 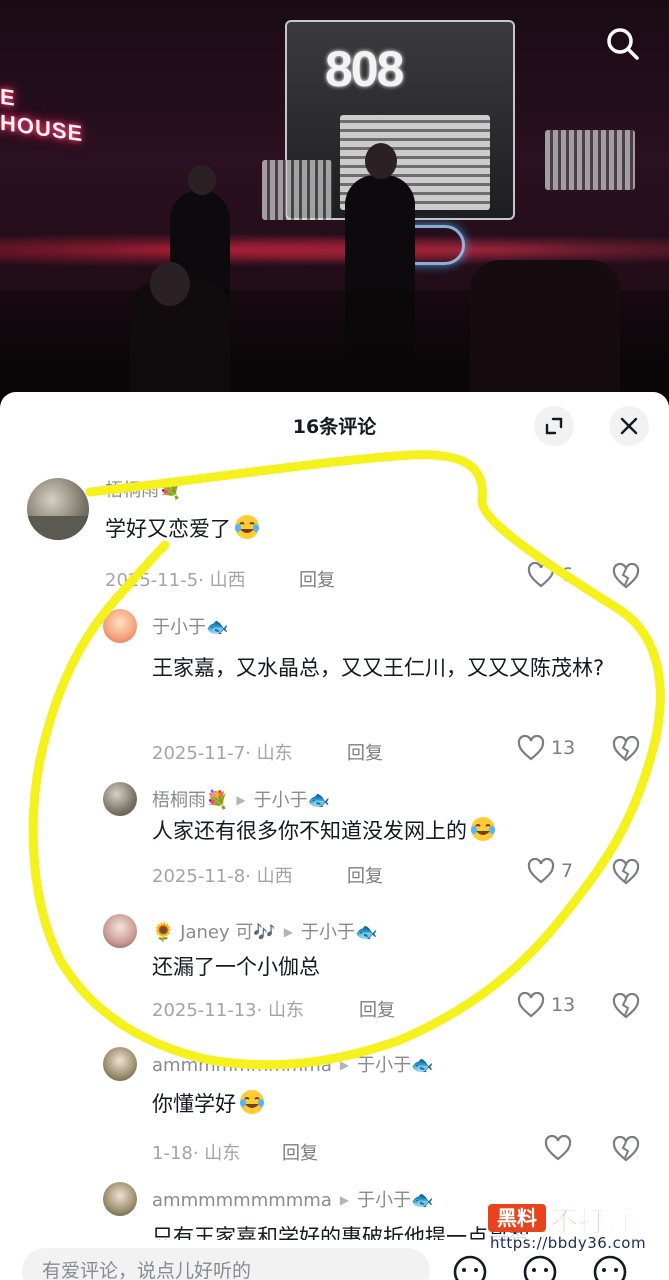 What do you see at coordinates (196, 1153) in the screenshot?
I see `comment-date-location: 1-18· 山东` at bounding box center [196, 1153].